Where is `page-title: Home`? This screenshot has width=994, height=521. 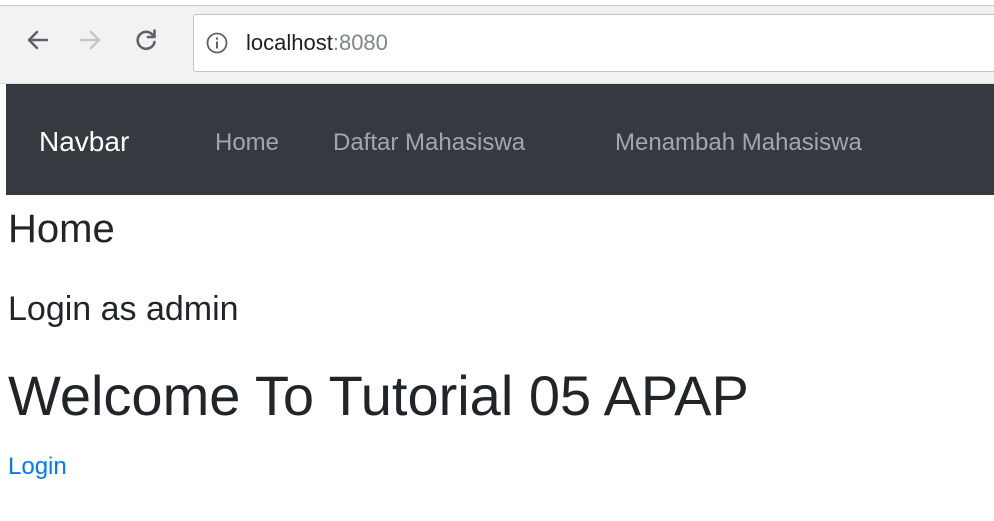 page-title: Home is located at coordinates (61, 229).